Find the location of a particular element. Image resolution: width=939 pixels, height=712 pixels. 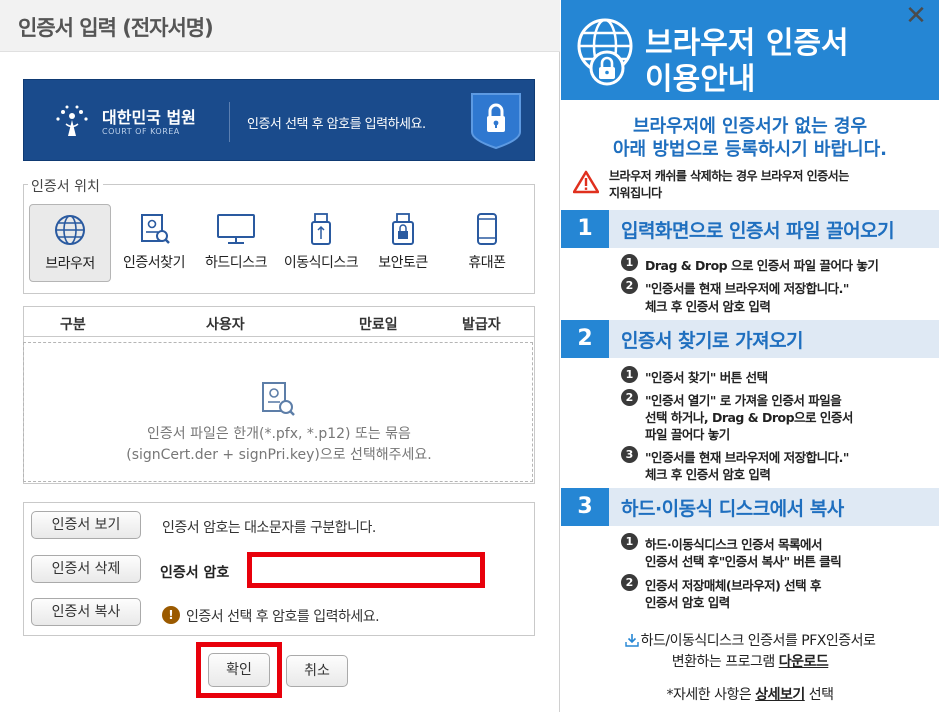

step-1-item-1: Drag & Drop 으로 인증서 파일 끌어다 놓기 is located at coordinates (762, 265).